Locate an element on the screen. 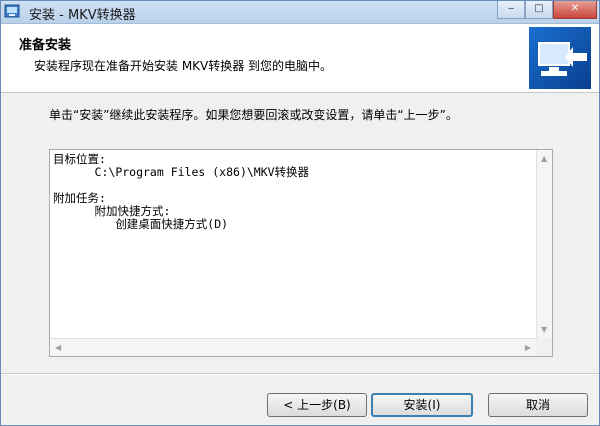 Image resolution: width=600 pixels, height=426 pixels. vertical-scrollbar: ▲ ▼ is located at coordinates (544, 244).